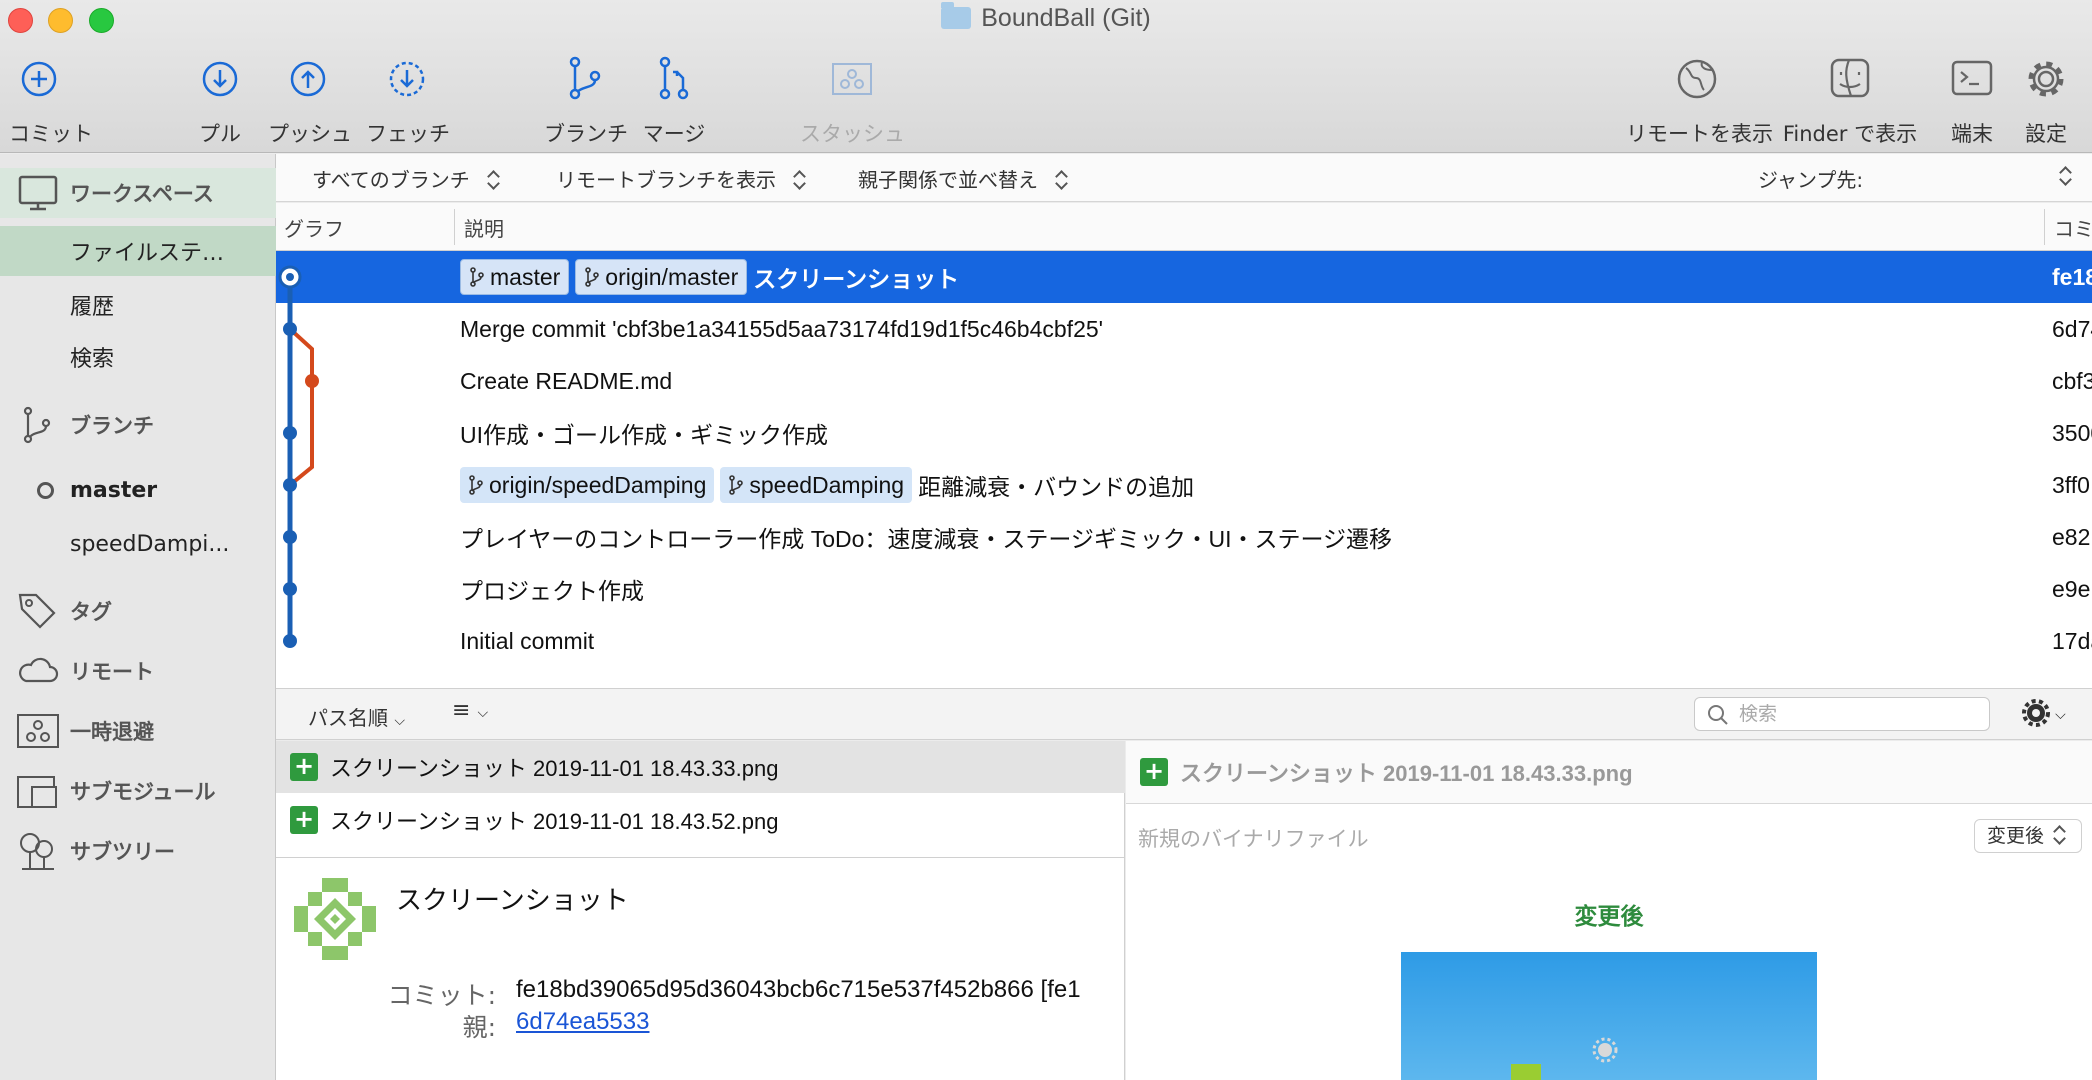 The width and height of the screenshot is (2092, 1080). I want to click on show-remote-branches-select: リモートブランチを表示, so click(681, 178).